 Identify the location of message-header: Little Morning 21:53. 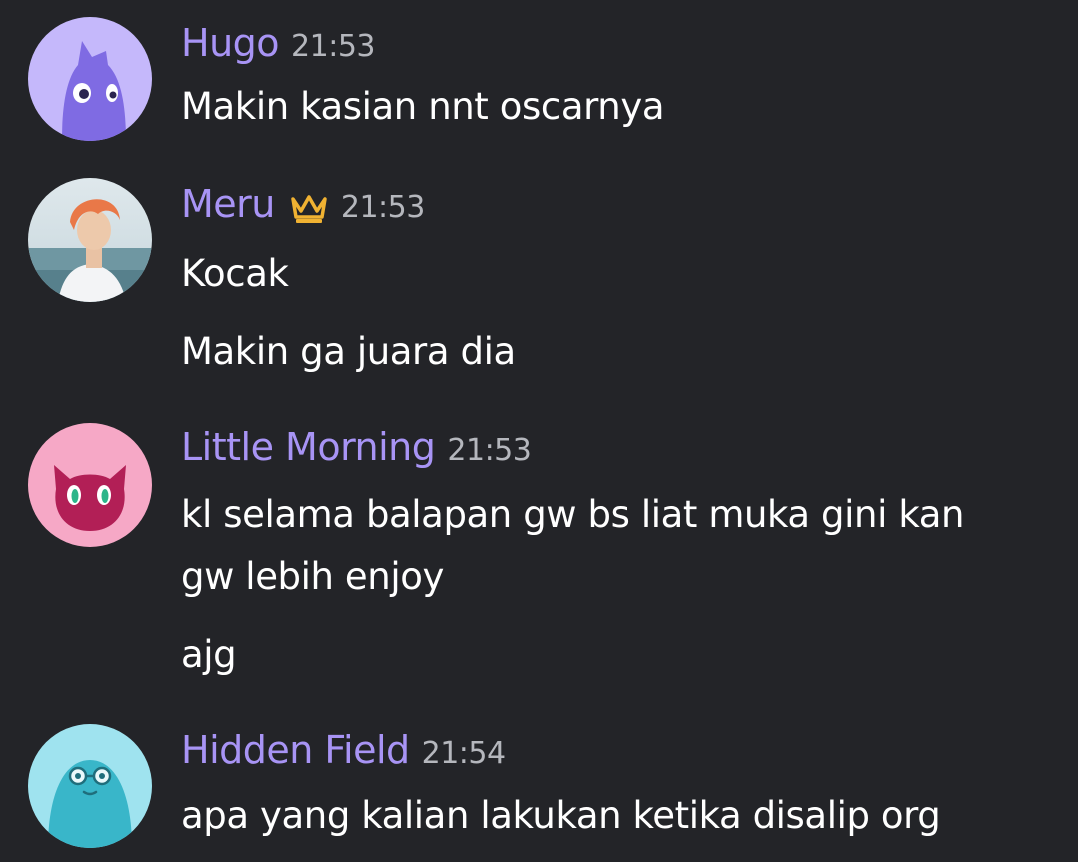
(356, 450).